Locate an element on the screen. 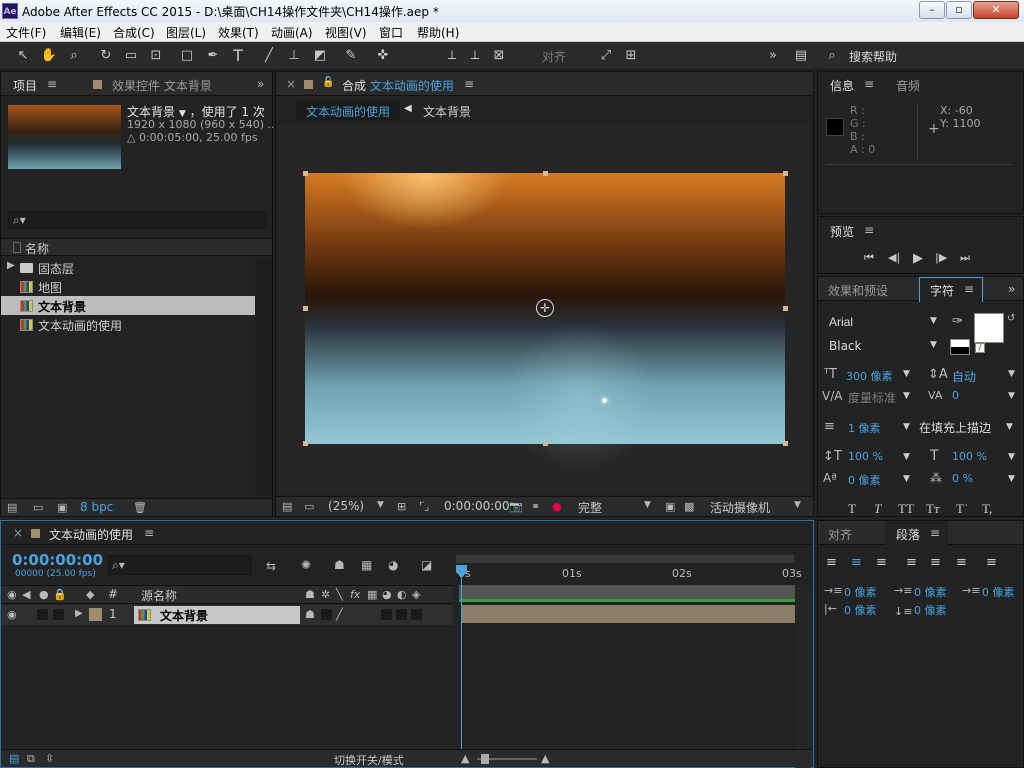 The width and height of the screenshot is (1024, 768). tab-effects-presets: 效果和预设 is located at coordinates (858, 290).